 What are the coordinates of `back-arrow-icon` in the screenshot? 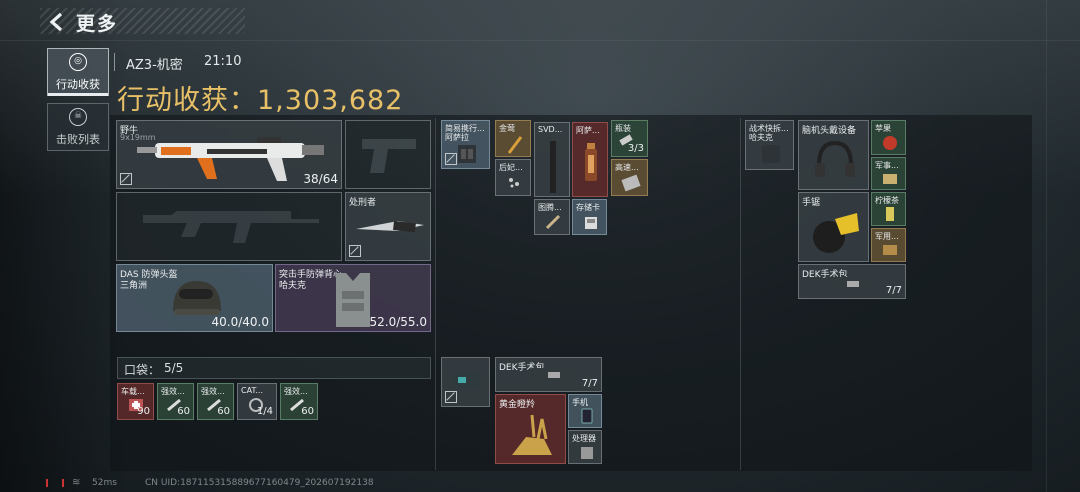 It's located at (57, 22).